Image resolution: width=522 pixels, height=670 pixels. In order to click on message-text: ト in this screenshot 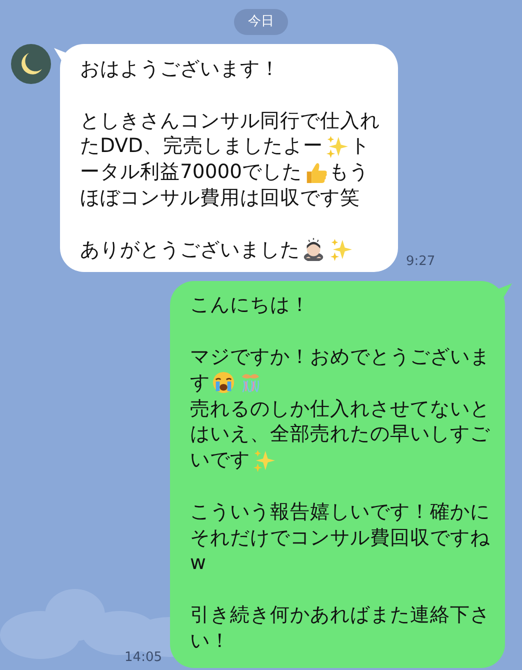, I will do `click(360, 146)`.